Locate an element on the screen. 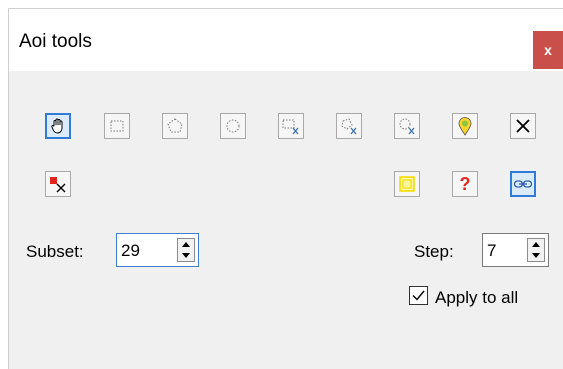  window-title: Aoi tools is located at coordinates (55, 41).